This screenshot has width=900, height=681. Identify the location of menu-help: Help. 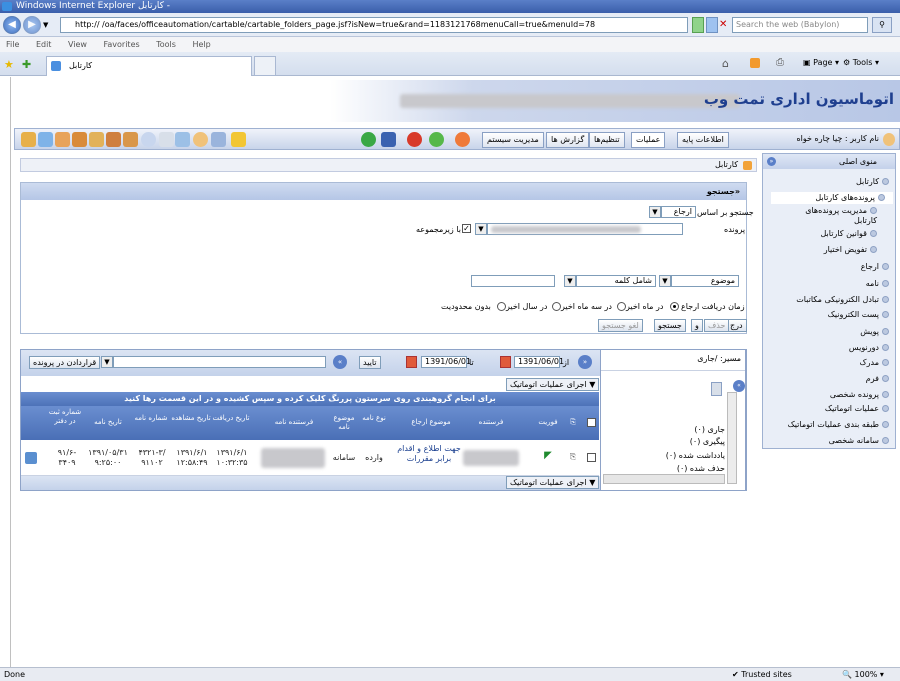
(201, 44).